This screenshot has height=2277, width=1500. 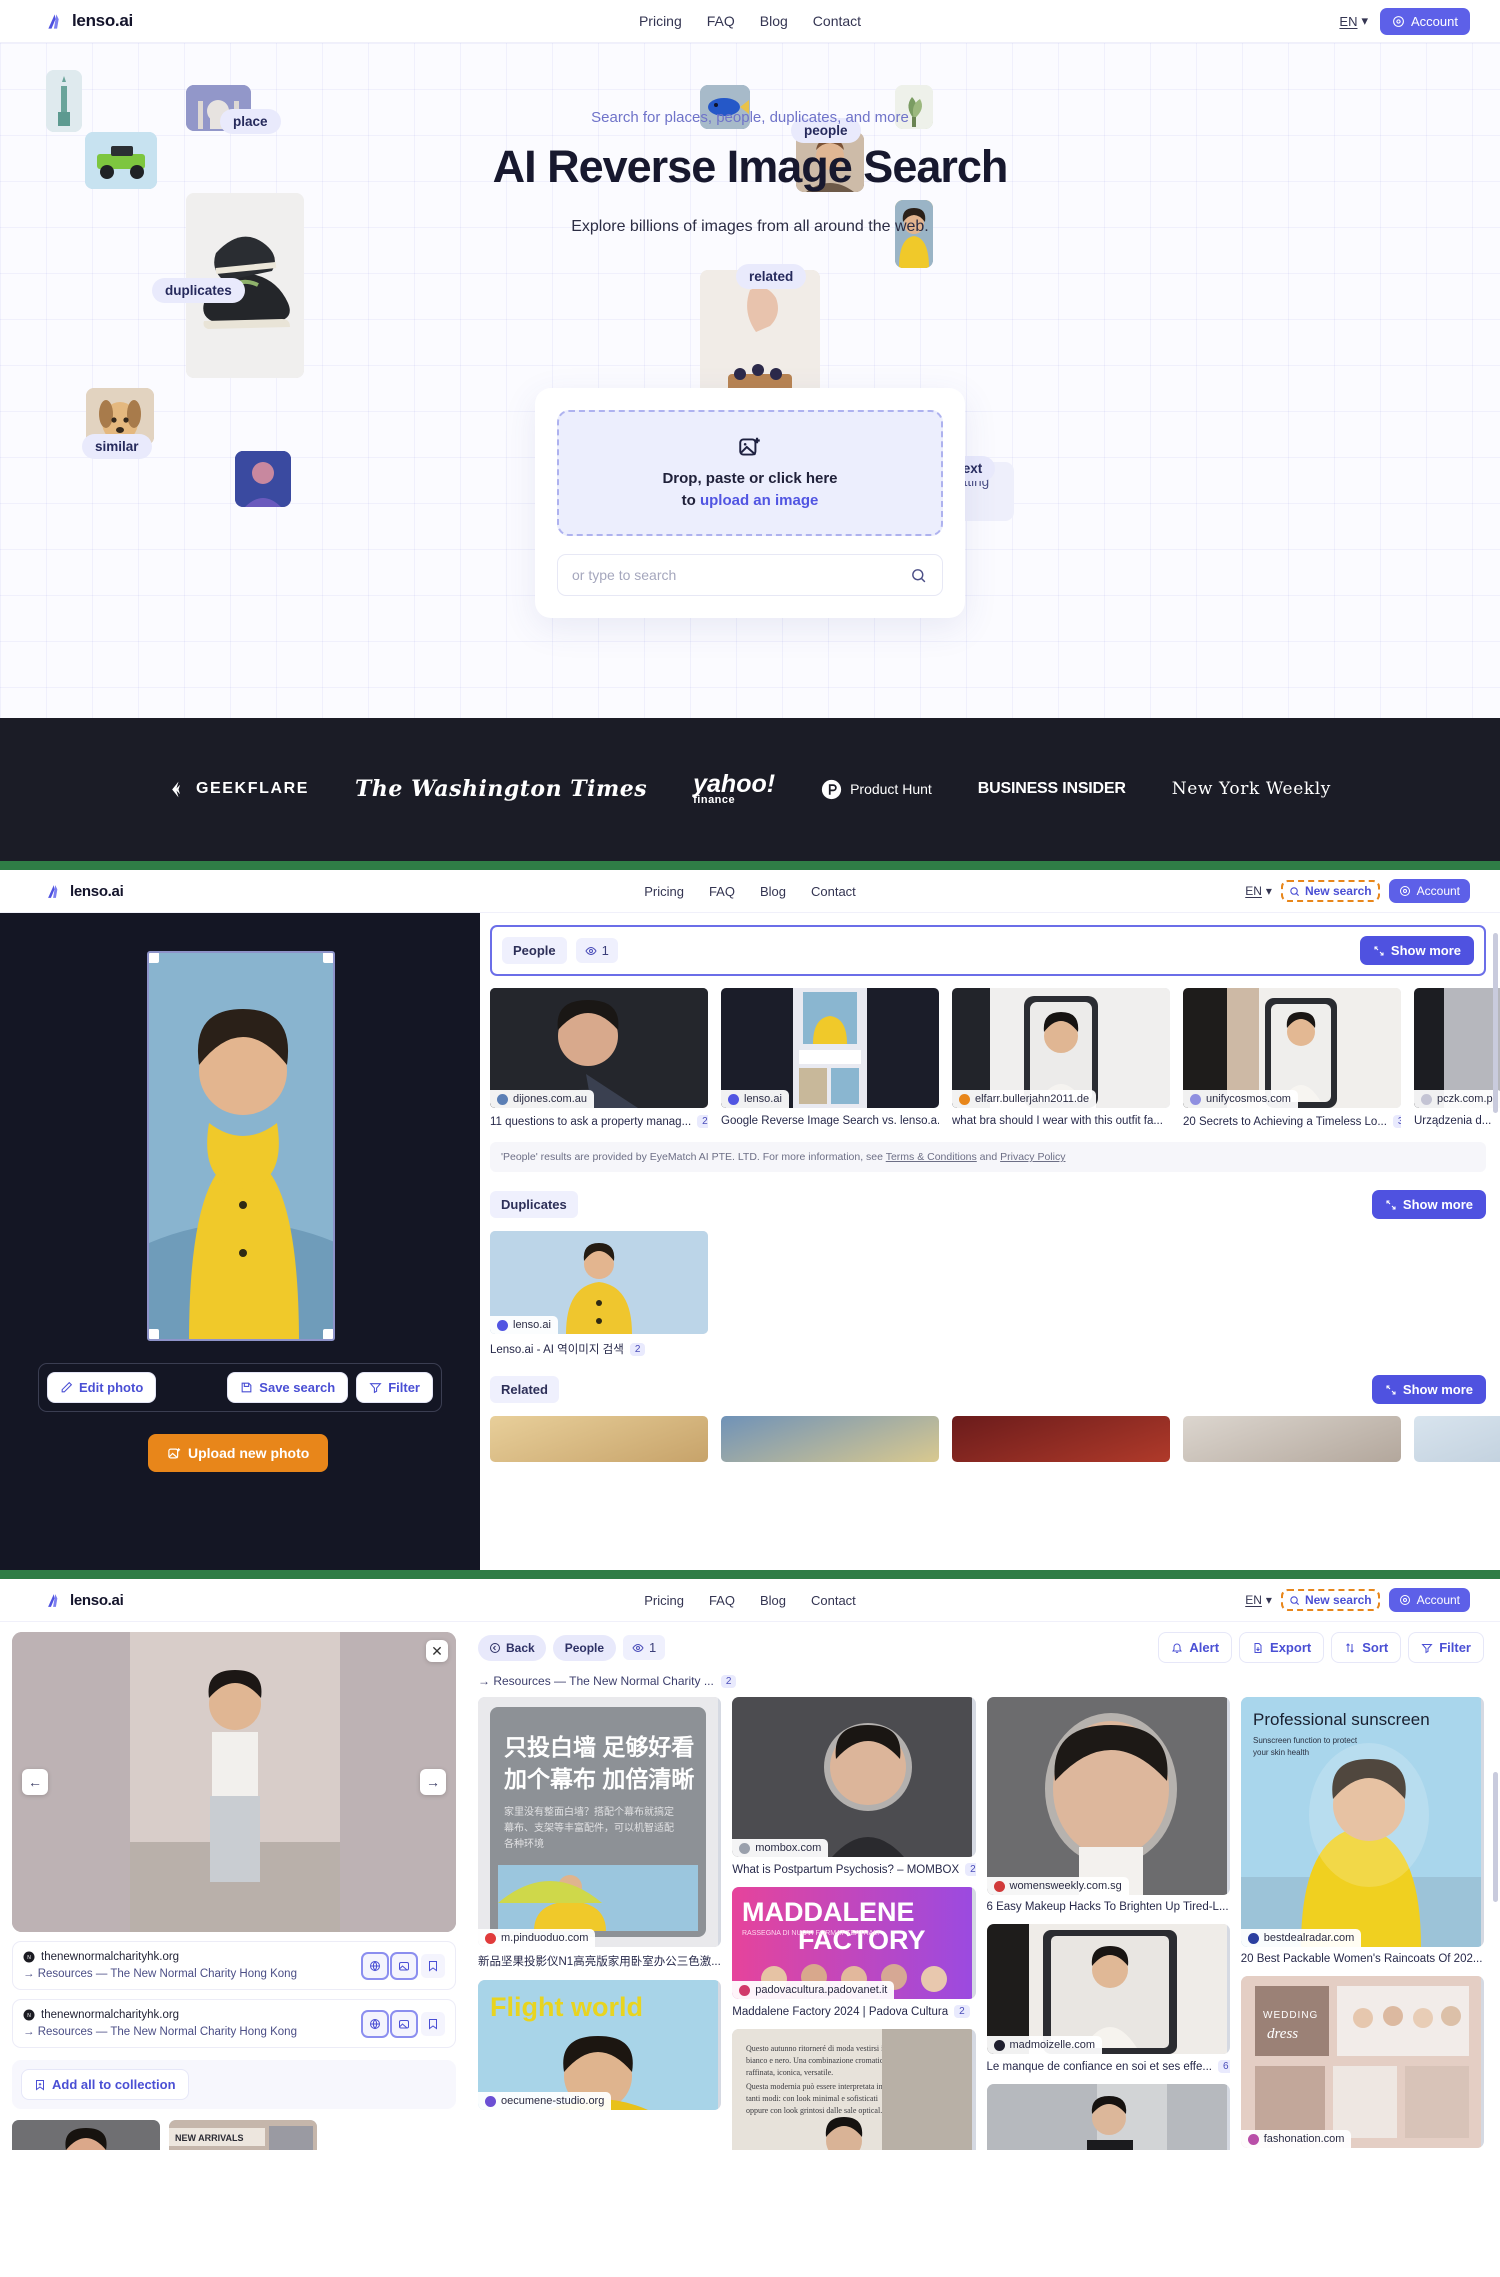 What do you see at coordinates (1416, 950) in the screenshot?
I see `people-show-more-button: Show more` at bounding box center [1416, 950].